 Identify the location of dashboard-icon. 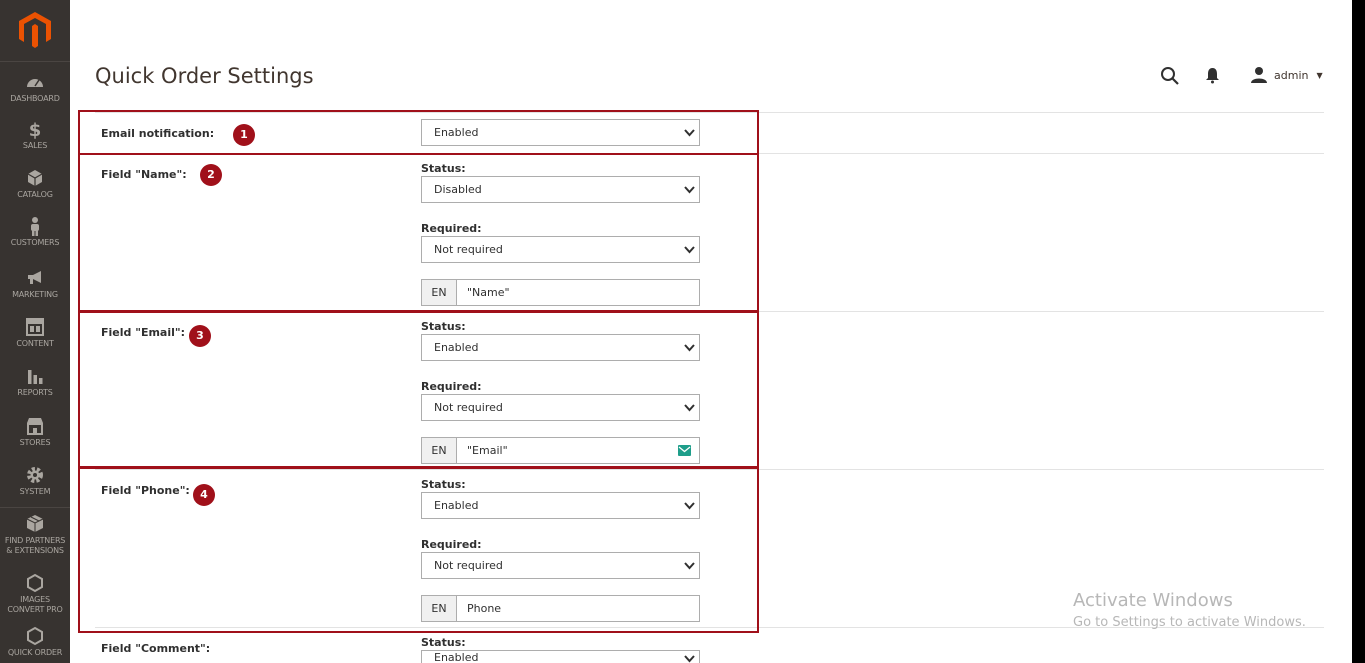
(35, 83).